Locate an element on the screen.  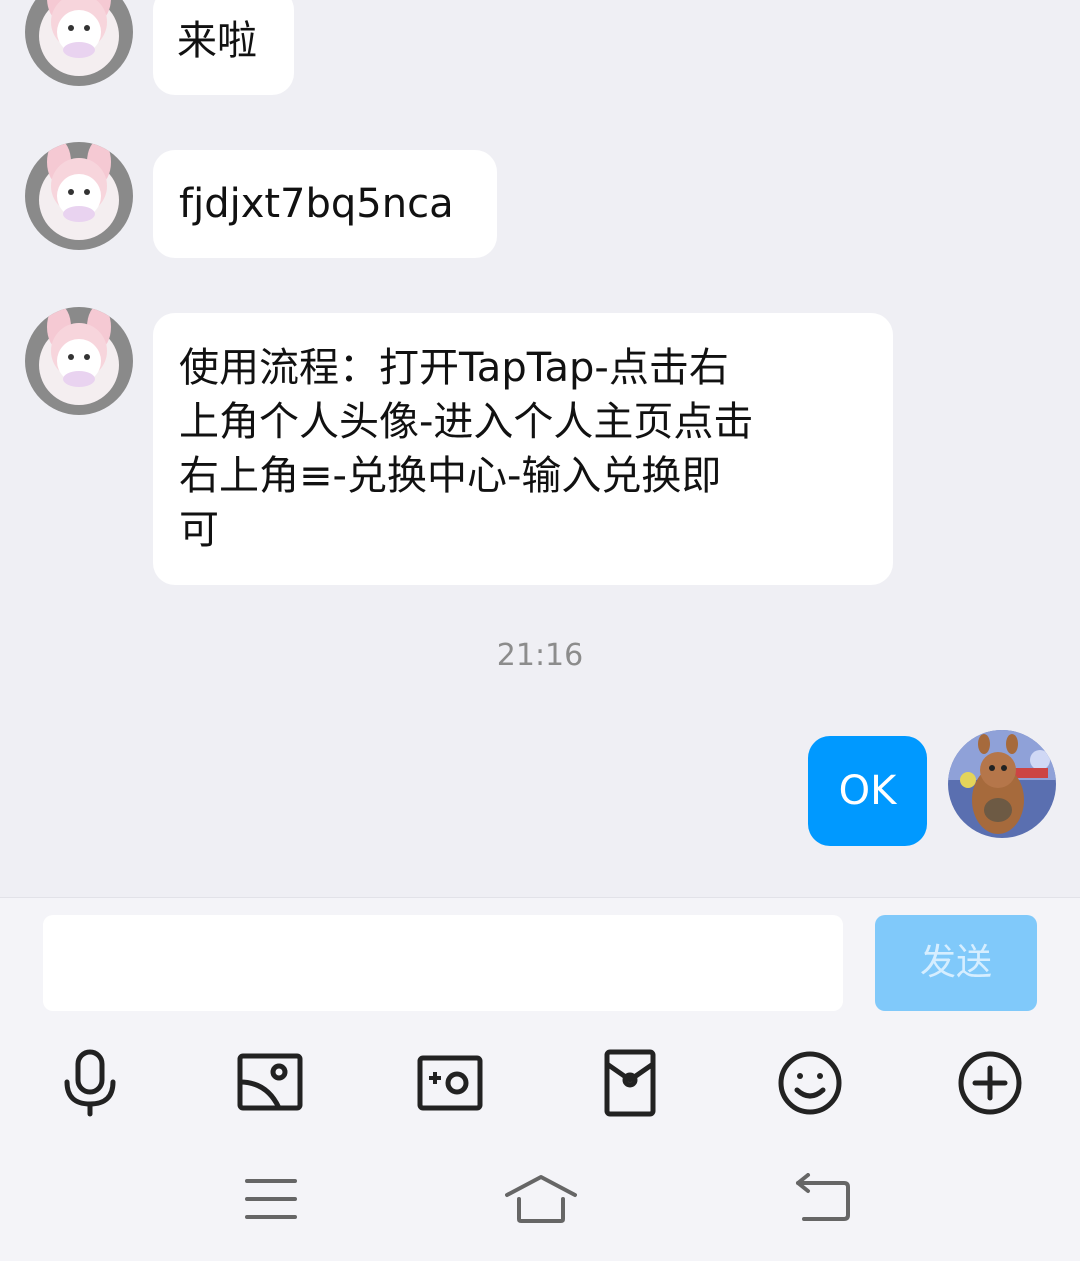
red-packet-icon is located at coordinates (630, 1083).